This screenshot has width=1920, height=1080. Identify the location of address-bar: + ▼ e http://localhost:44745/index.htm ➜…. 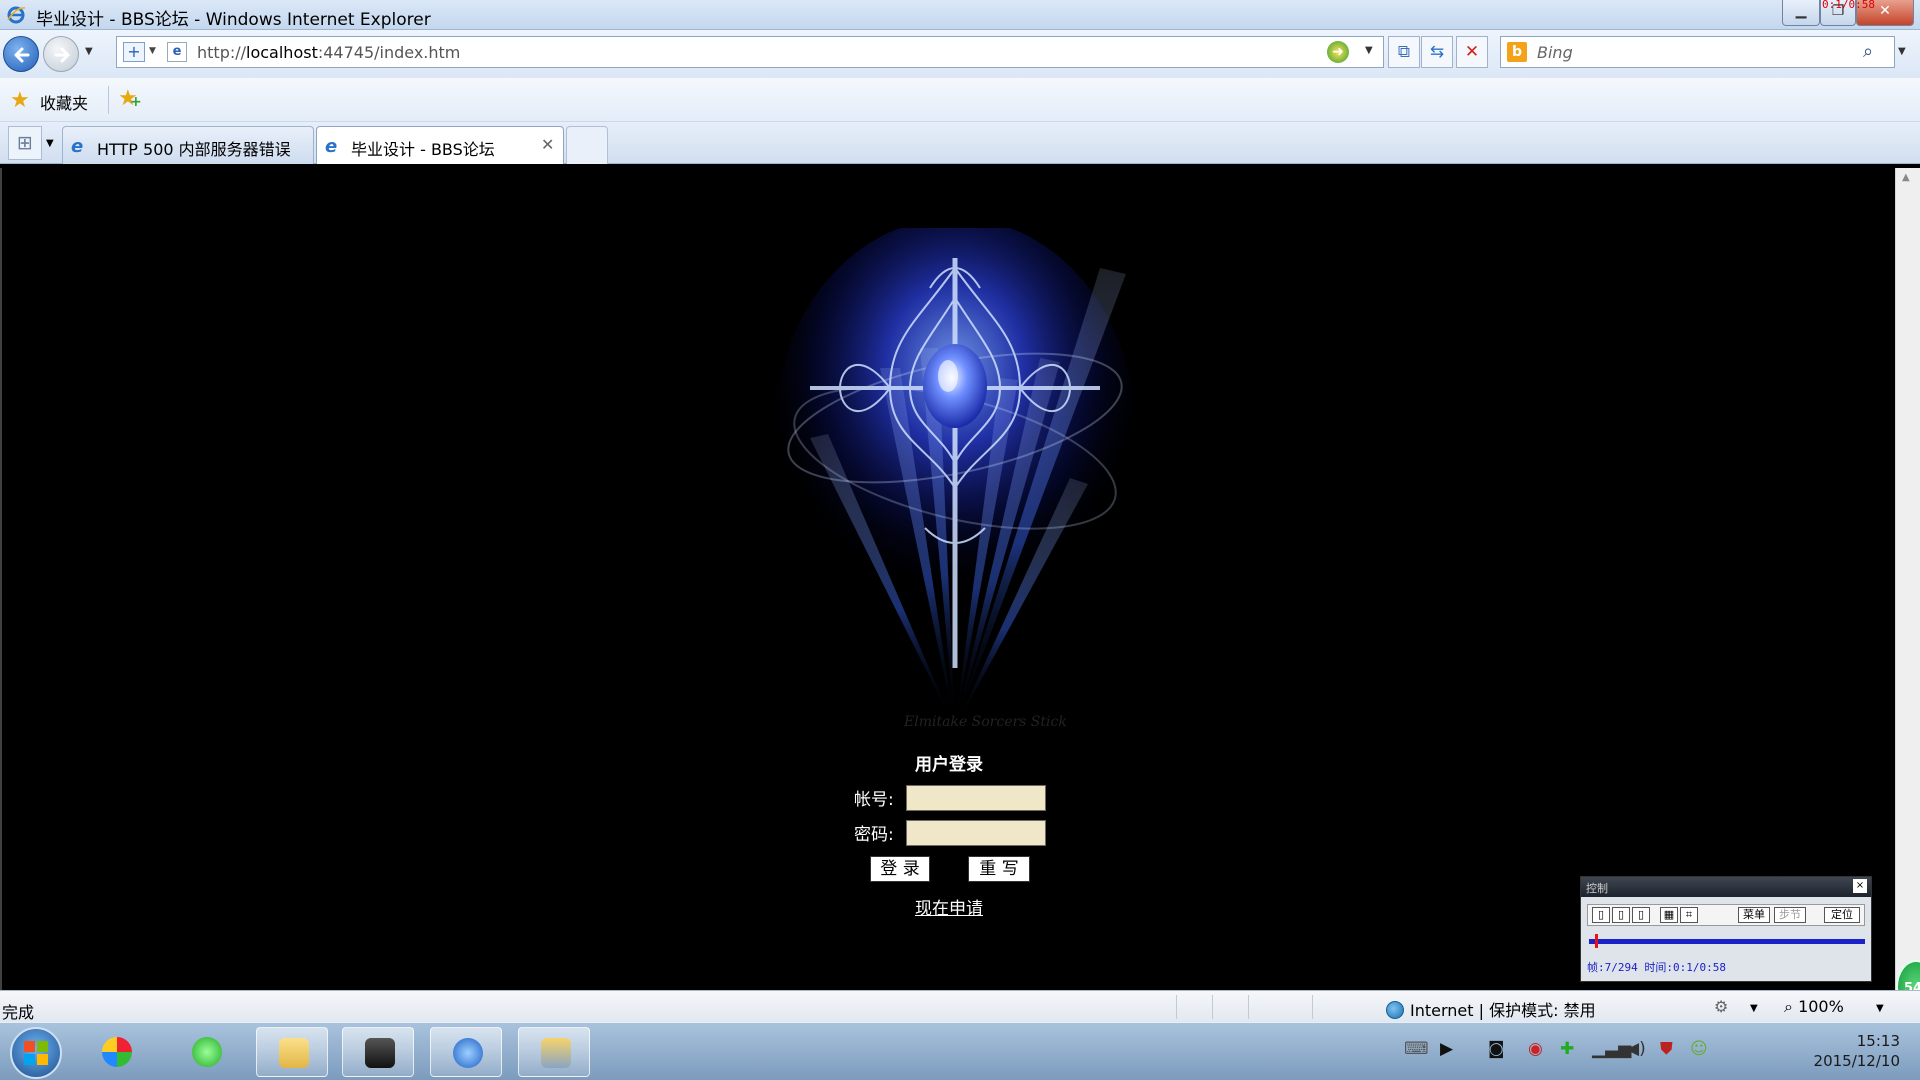
(750, 52).